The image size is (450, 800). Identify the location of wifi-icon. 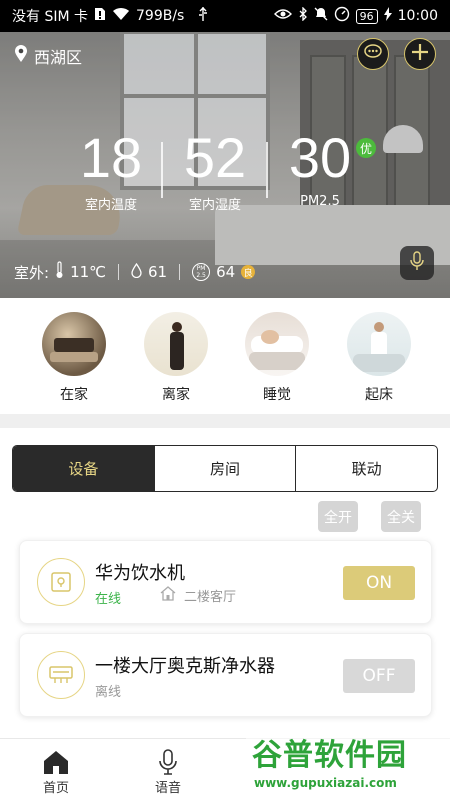
(121, 16).